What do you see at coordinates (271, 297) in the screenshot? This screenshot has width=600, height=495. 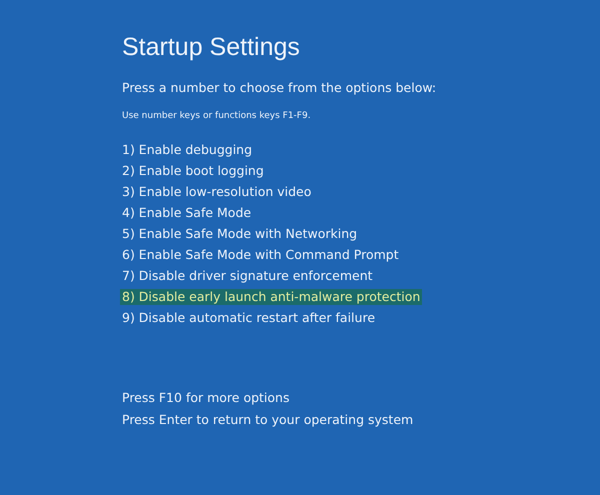 I see `menu-option: 8) Disable early launch anti-malware protection` at bounding box center [271, 297].